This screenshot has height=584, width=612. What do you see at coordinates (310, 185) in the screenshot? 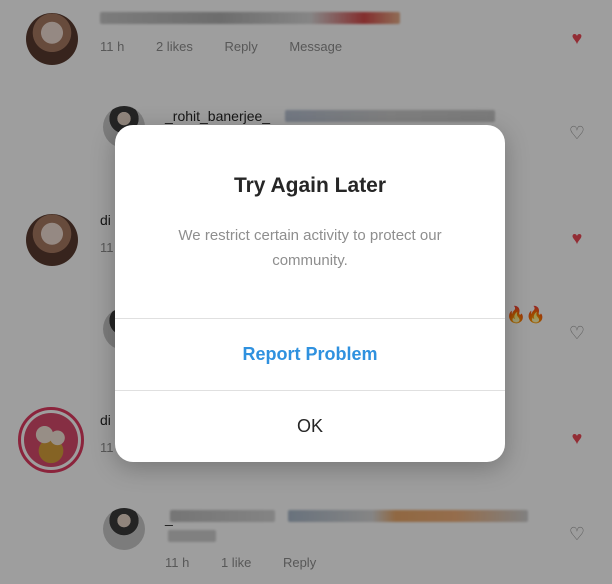
I see `dialog-title: Try Again Later` at bounding box center [310, 185].